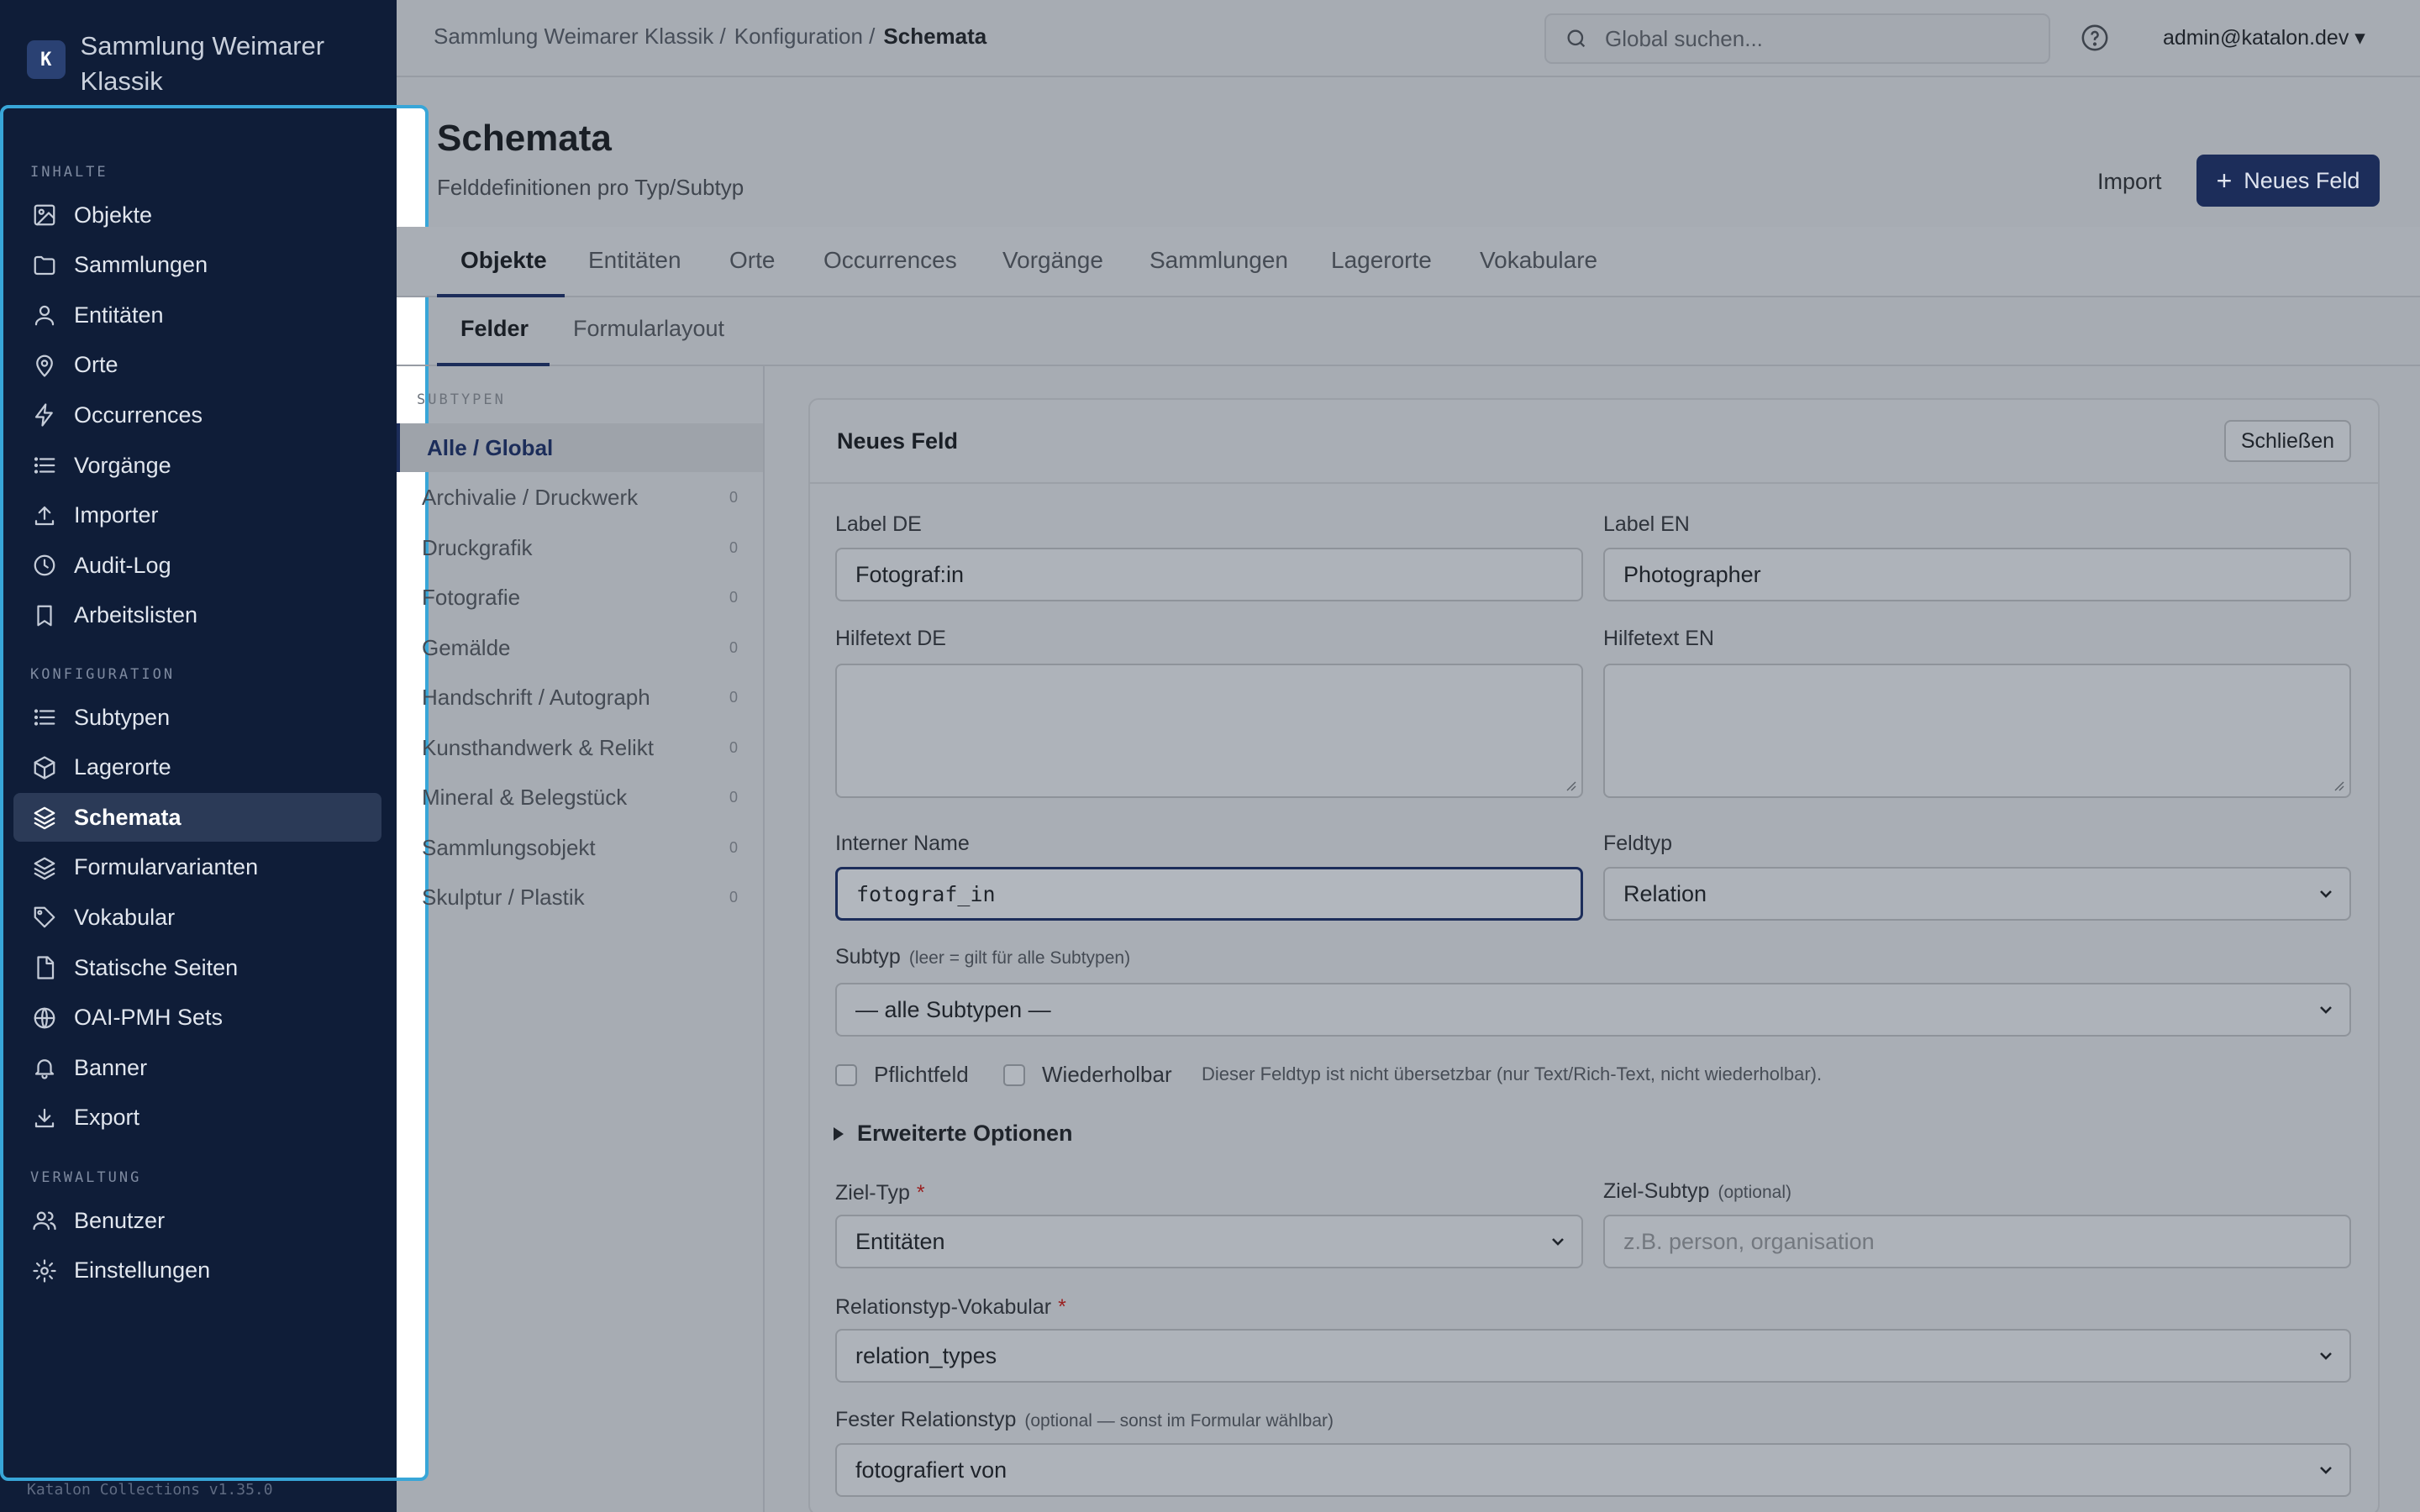 The height and width of the screenshot is (1512, 2420). Describe the element at coordinates (580, 447) in the screenshot. I see `subtype-item: Alle / Global` at that location.